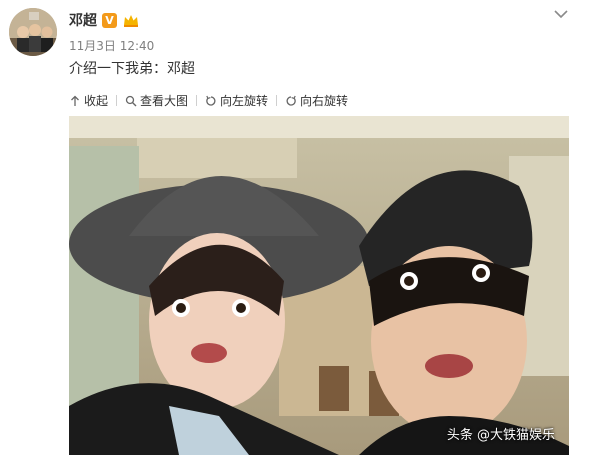  What do you see at coordinates (109, 20) in the screenshot?
I see `verified-badge-icon: V` at bounding box center [109, 20].